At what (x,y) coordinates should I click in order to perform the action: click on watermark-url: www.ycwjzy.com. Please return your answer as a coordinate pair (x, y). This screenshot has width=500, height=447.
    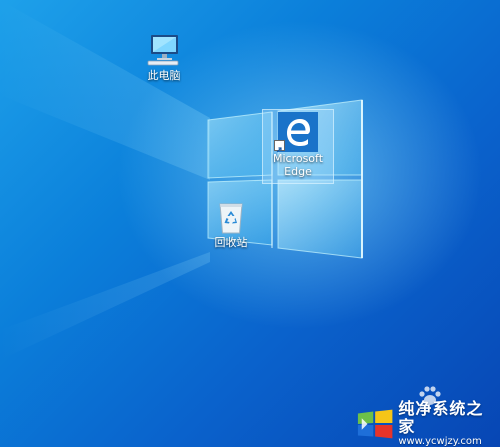
    Looking at the image, I should click on (440, 441).